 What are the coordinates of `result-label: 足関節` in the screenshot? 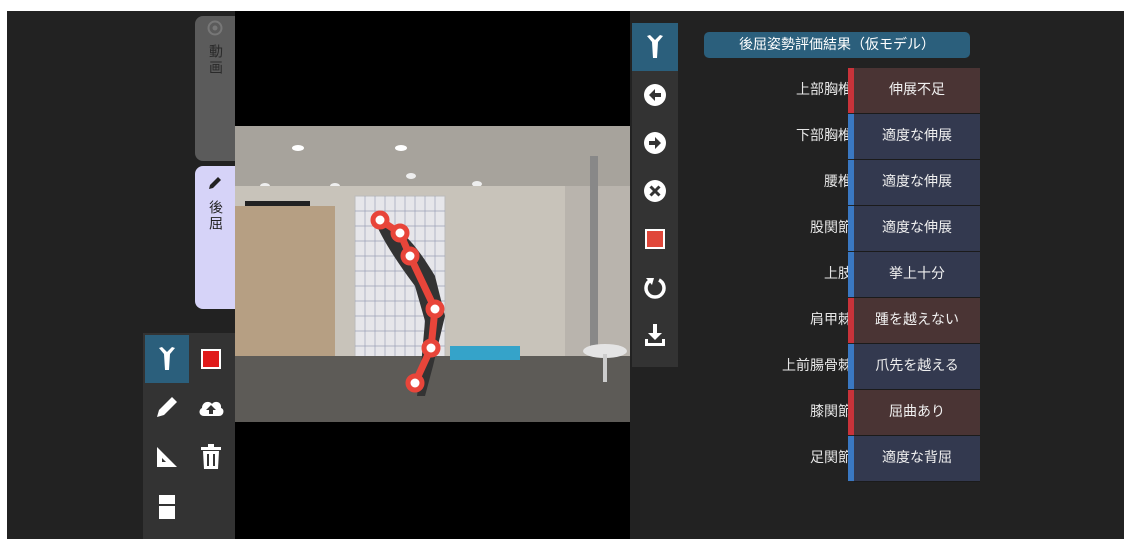 It's located at (831, 458).